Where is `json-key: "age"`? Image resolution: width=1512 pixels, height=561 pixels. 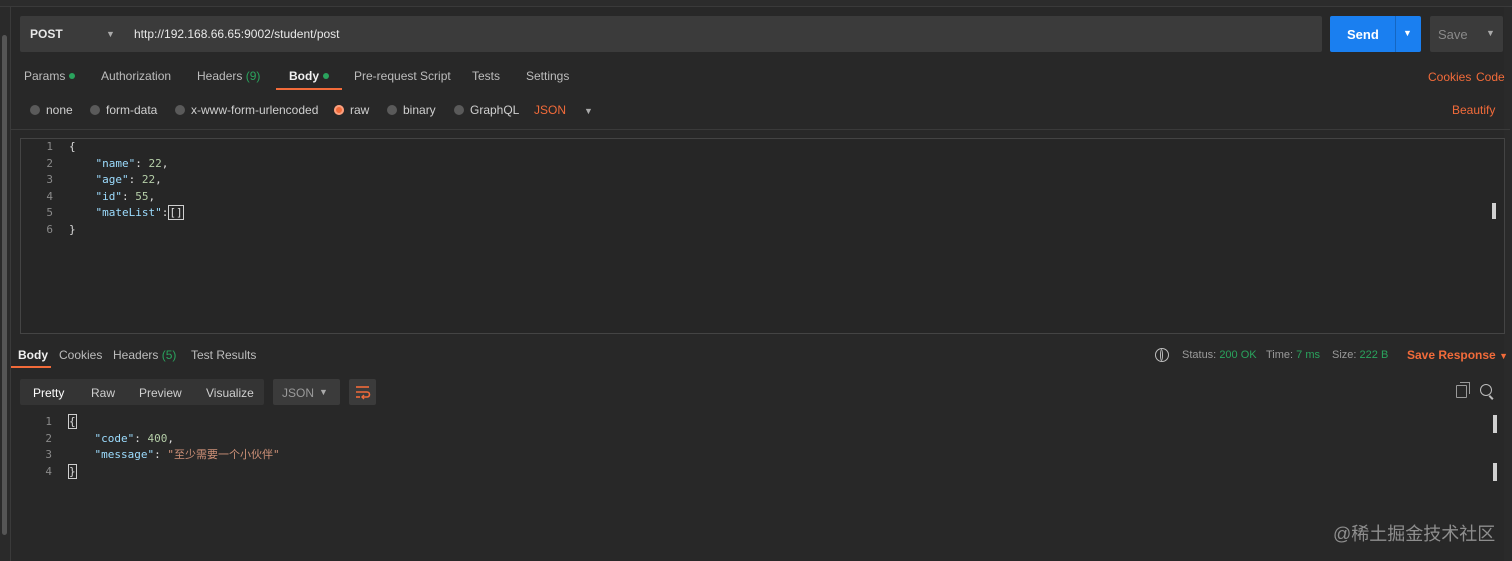
json-key: "age" is located at coordinates (112, 179).